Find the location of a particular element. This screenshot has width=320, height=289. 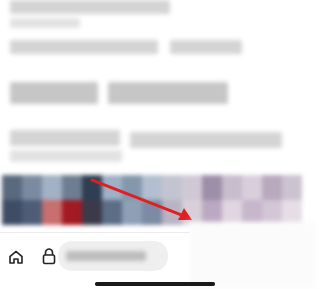

home-indicator is located at coordinates (155, 284).